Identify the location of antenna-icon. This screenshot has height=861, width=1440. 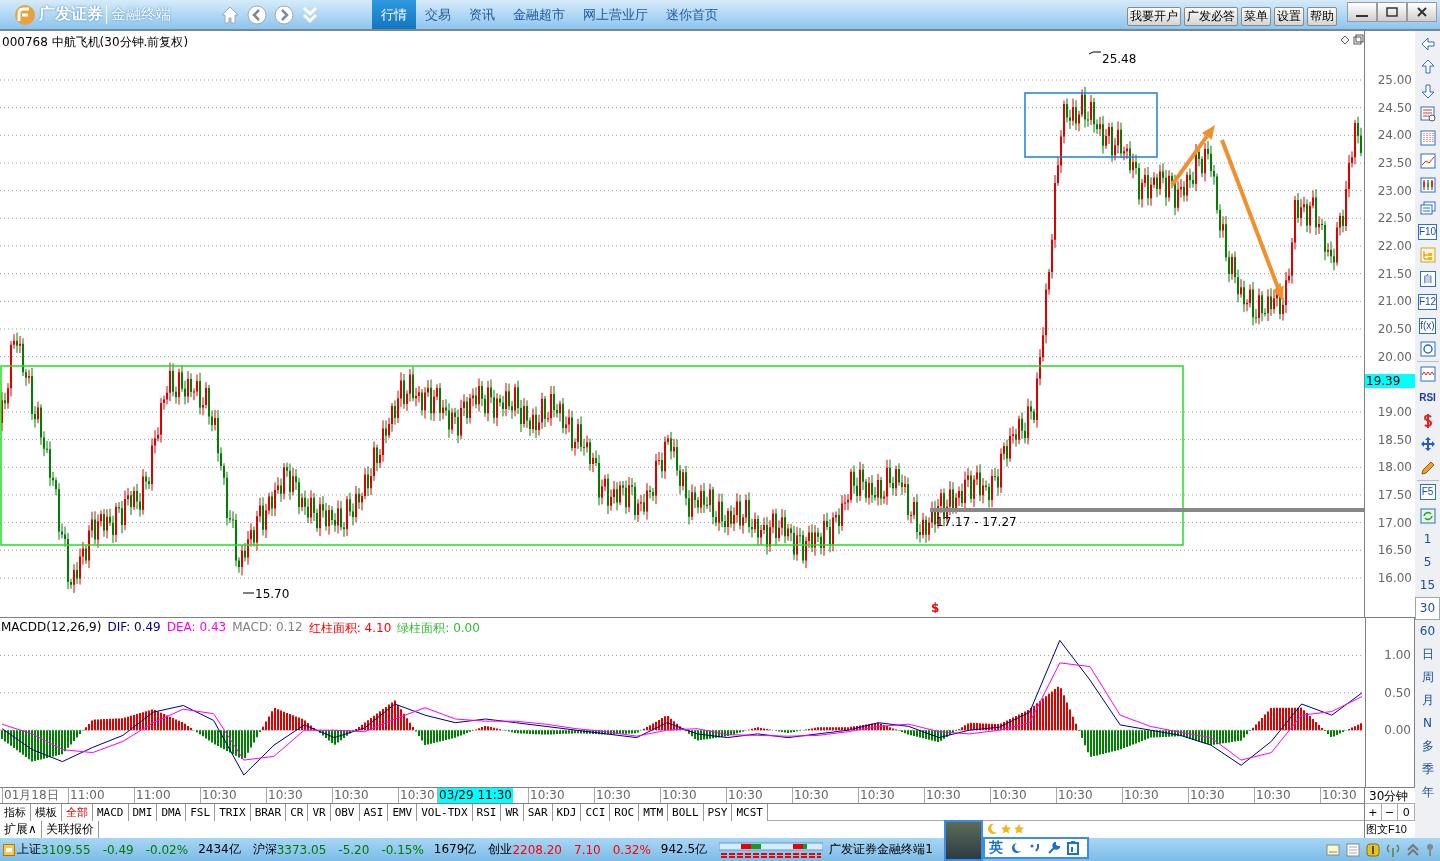
(1393, 849).